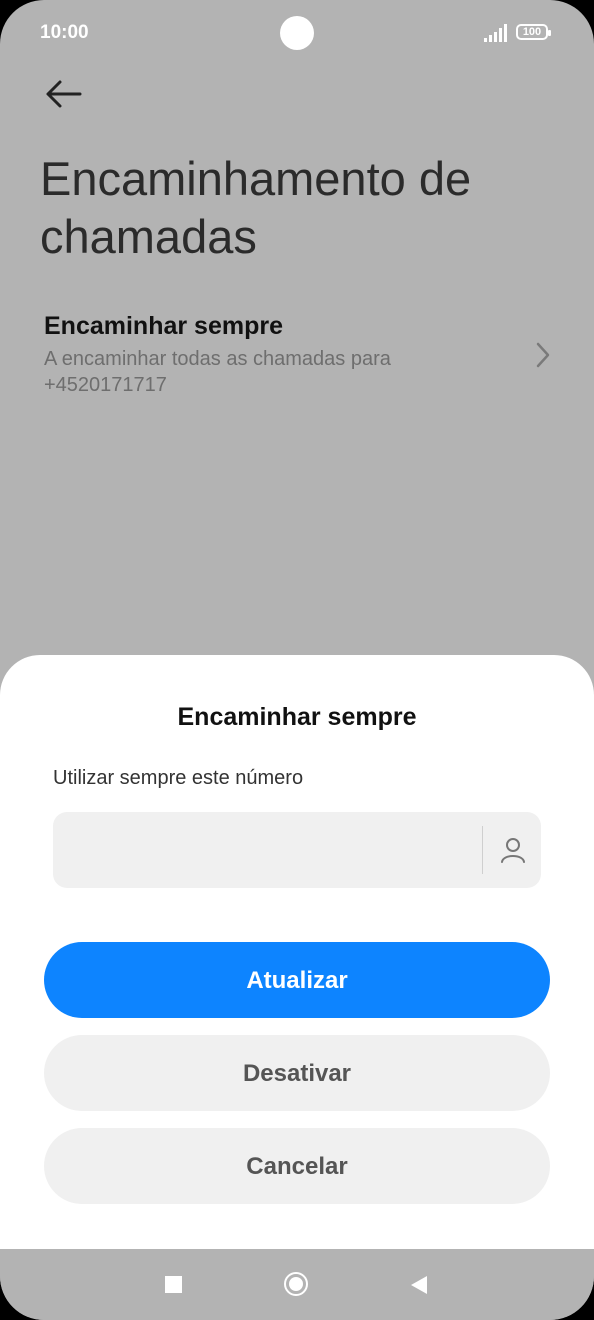  Describe the element at coordinates (533, 32) in the screenshot. I see `battery-icon: 100` at that location.